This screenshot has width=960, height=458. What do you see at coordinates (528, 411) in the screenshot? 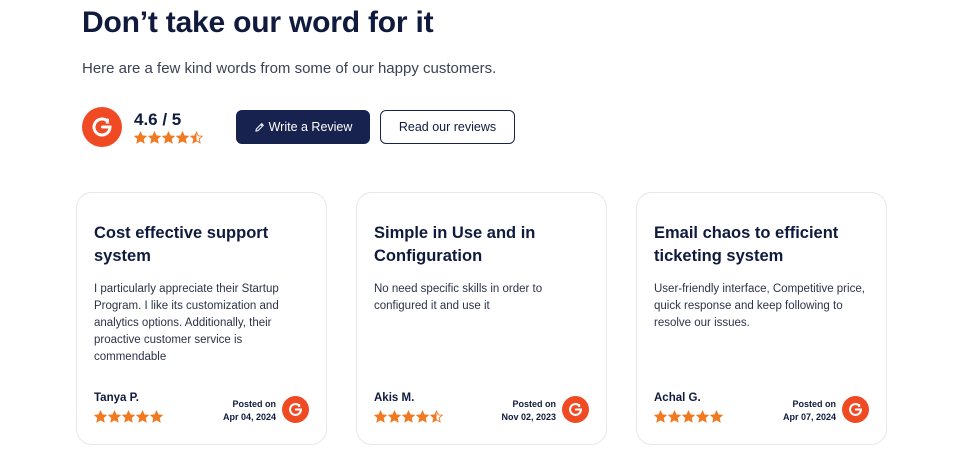
I see `review-posted: Posted on Nov 02, 2023` at bounding box center [528, 411].